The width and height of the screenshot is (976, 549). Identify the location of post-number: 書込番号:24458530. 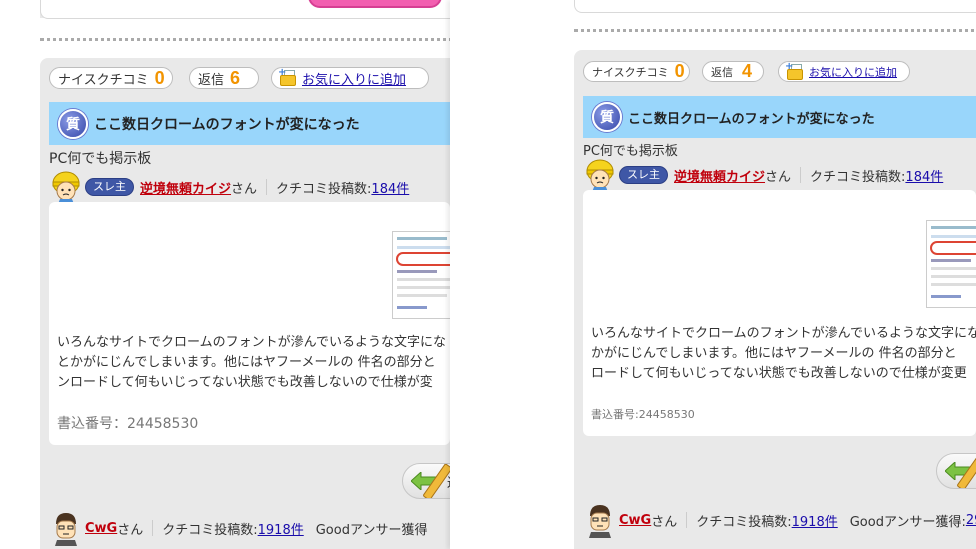
(643, 414).